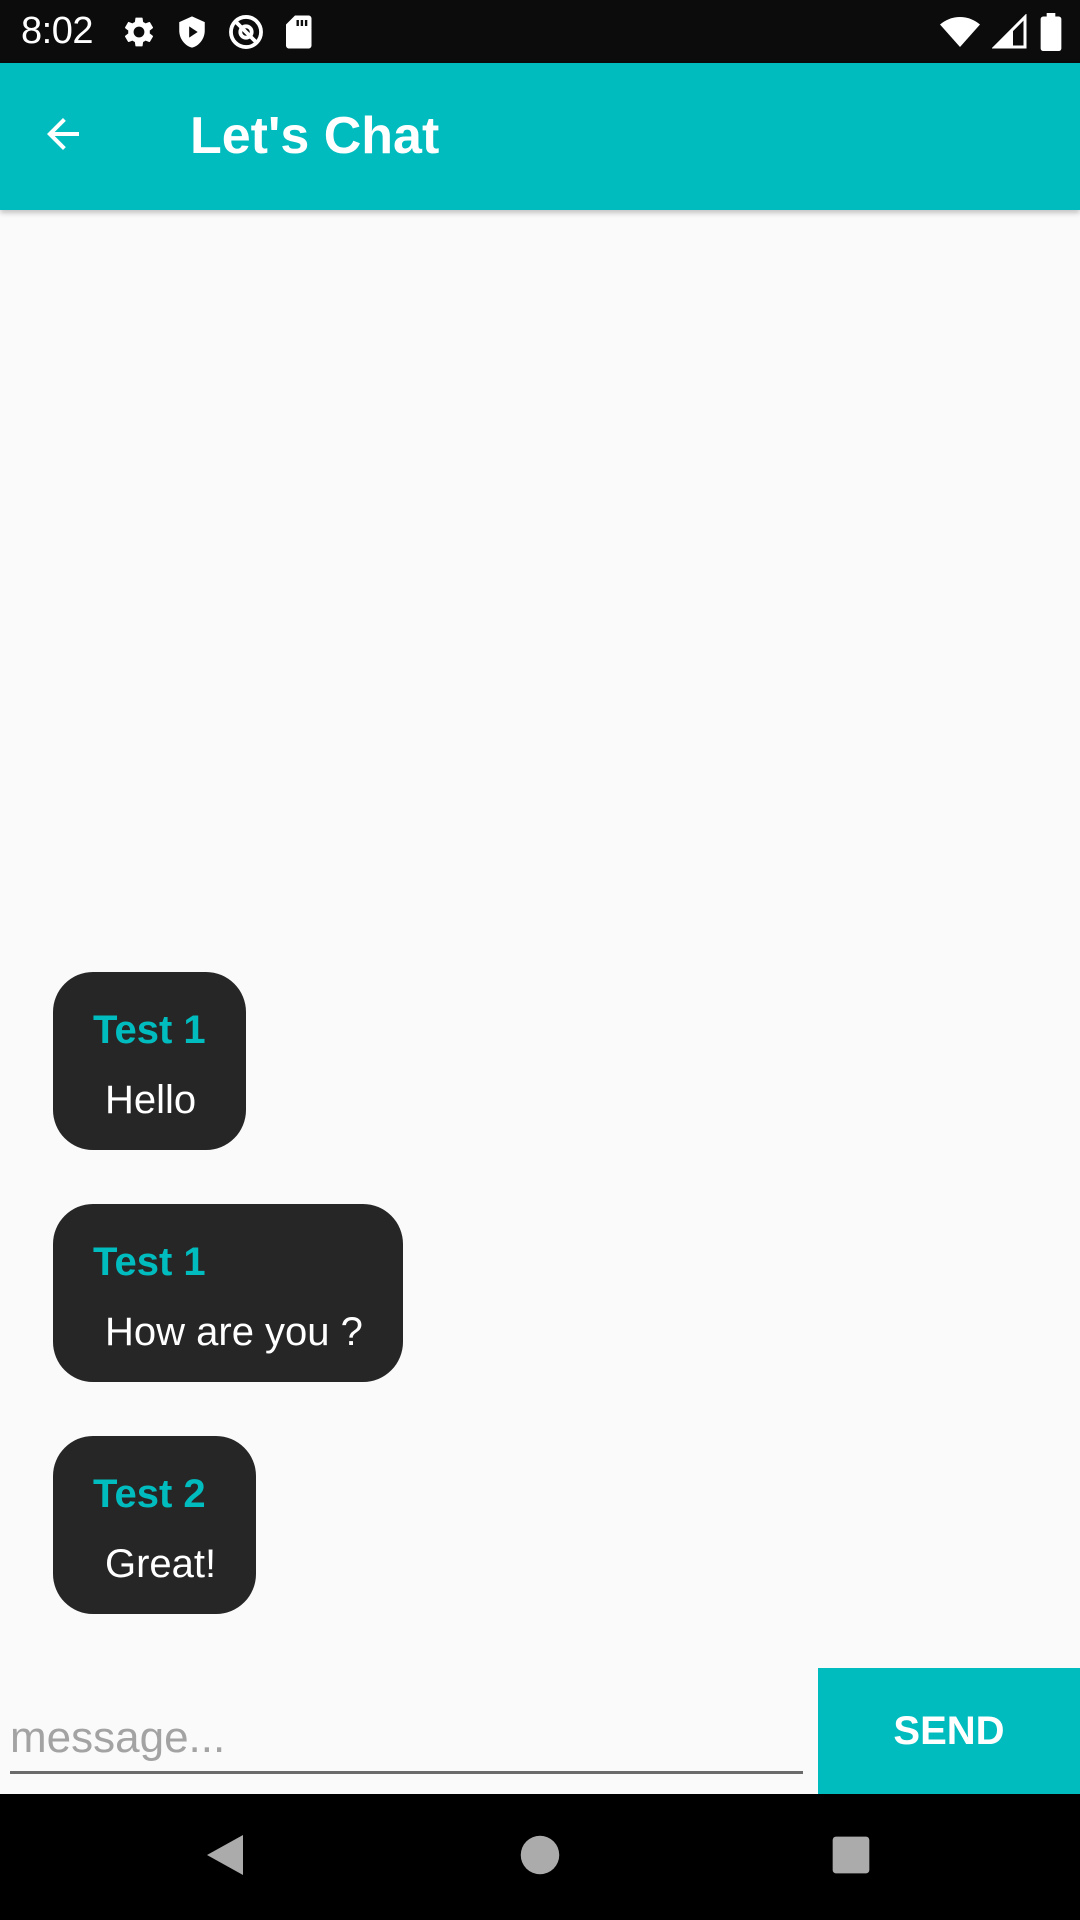 Image resolution: width=1080 pixels, height=1920 pixels. I want to click on message-bubble: Test 1 How are you ?, so click(228, 1293).